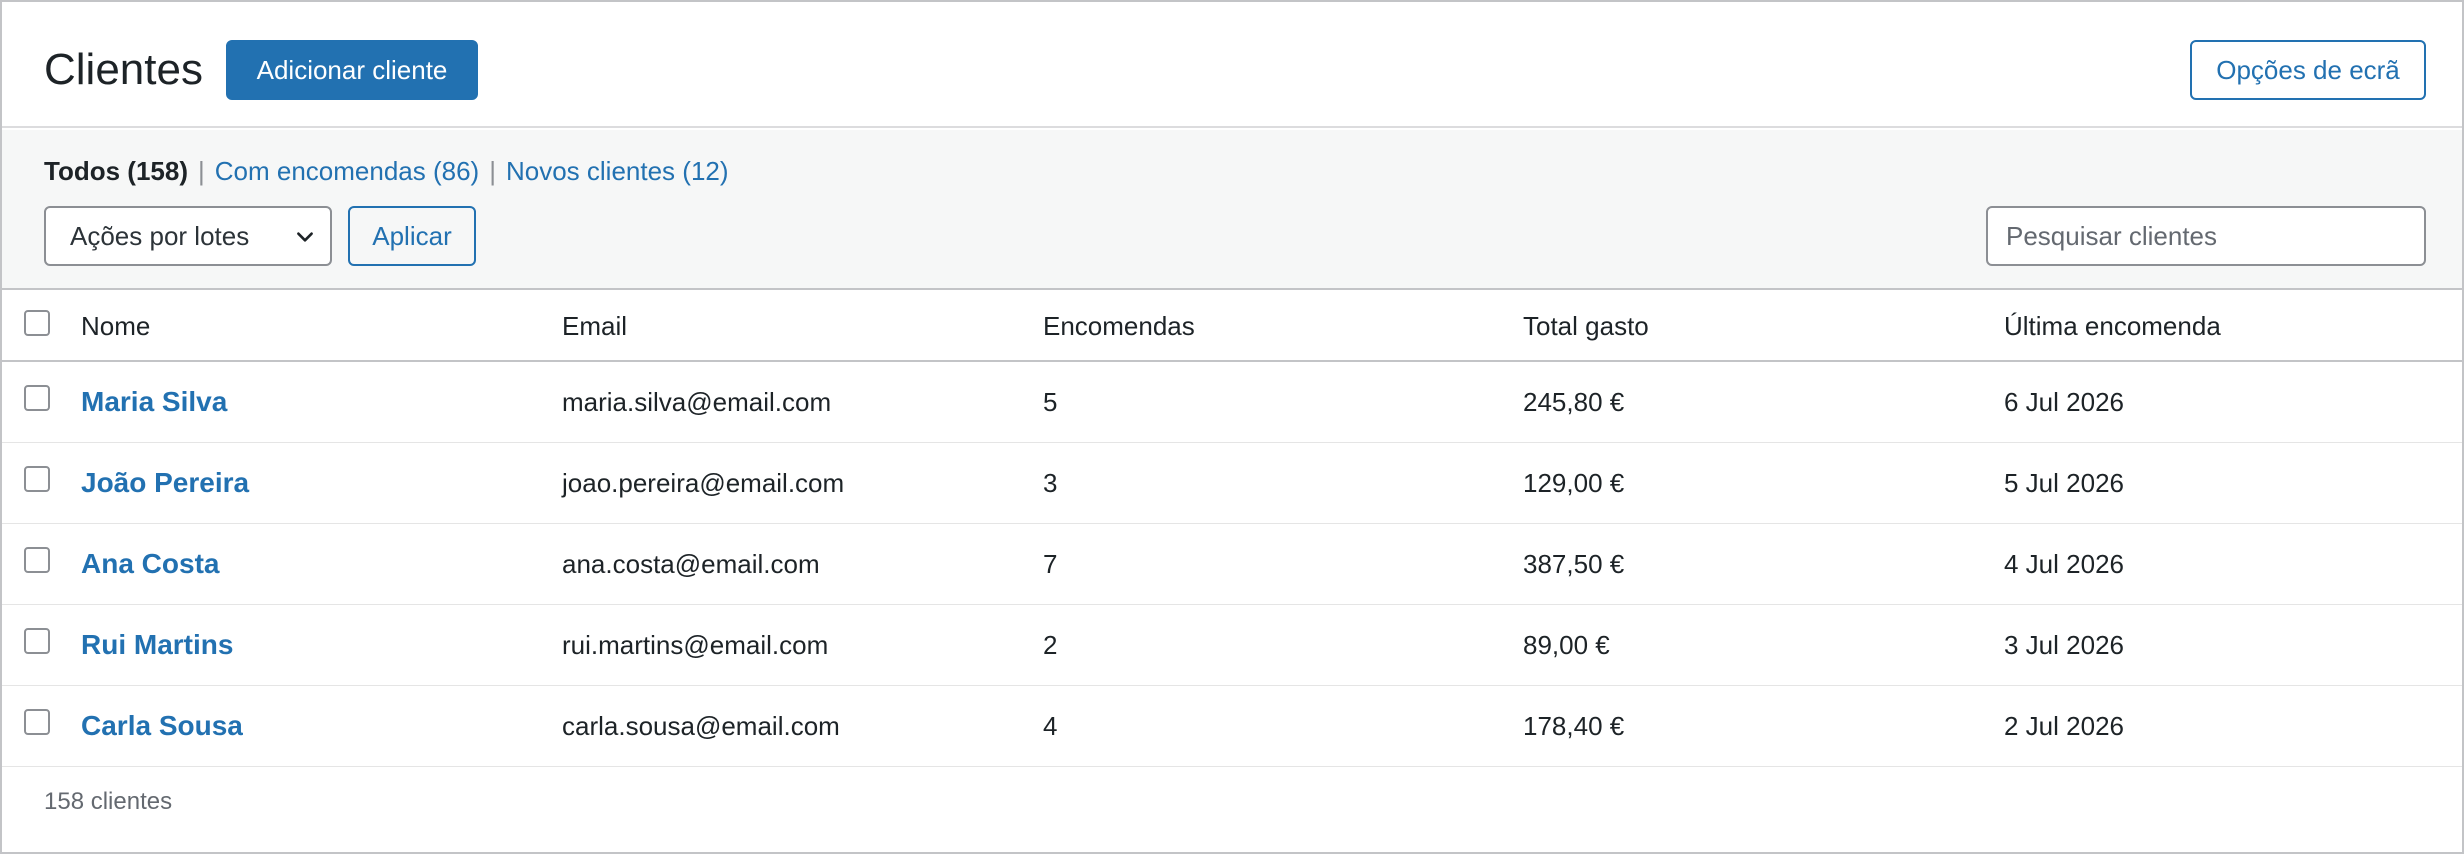 Image resolution: width=2464 pixels, height=854 pixels. I want to click on column-header-email: Email, so click(594, 326).